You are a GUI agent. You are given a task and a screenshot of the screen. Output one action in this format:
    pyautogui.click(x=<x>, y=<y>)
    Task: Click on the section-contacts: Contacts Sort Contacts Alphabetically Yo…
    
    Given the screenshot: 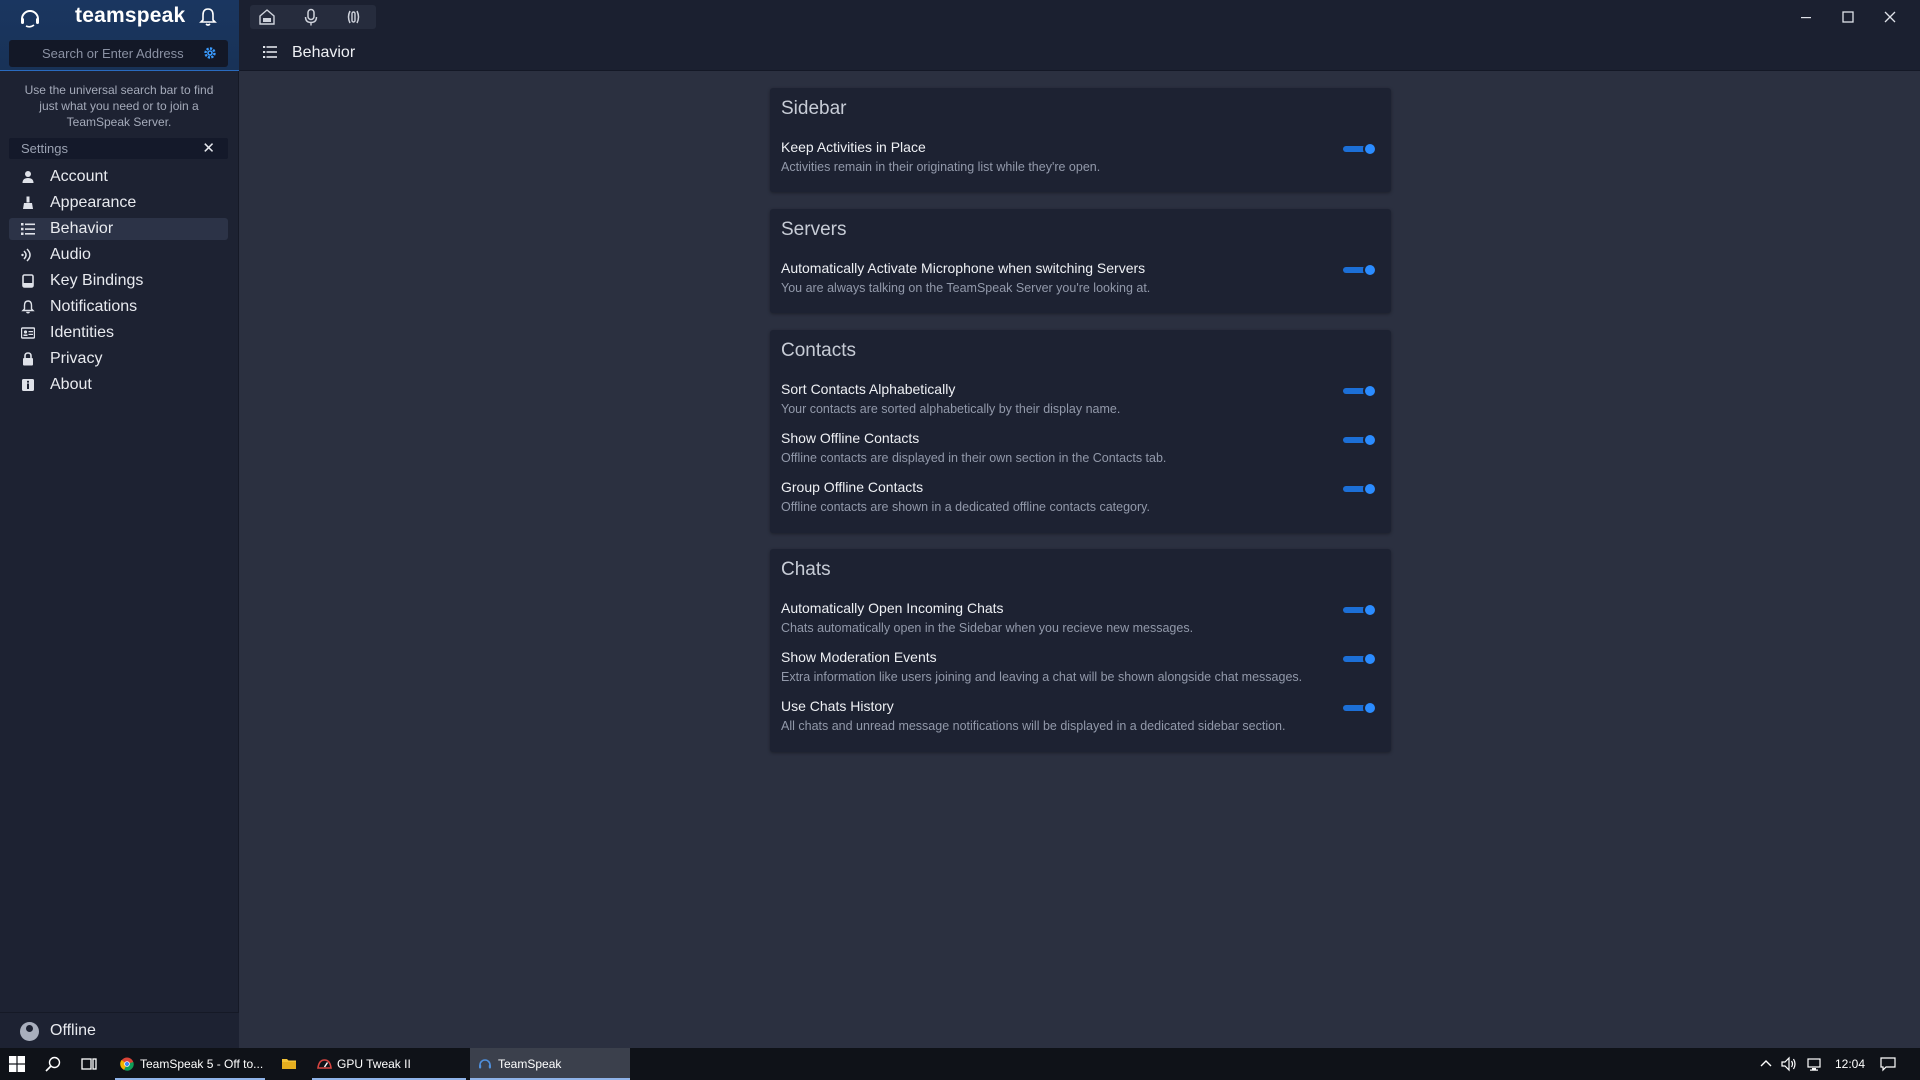 What is the action you would take?
    pyautogui.click(x=1080, y=431)
    